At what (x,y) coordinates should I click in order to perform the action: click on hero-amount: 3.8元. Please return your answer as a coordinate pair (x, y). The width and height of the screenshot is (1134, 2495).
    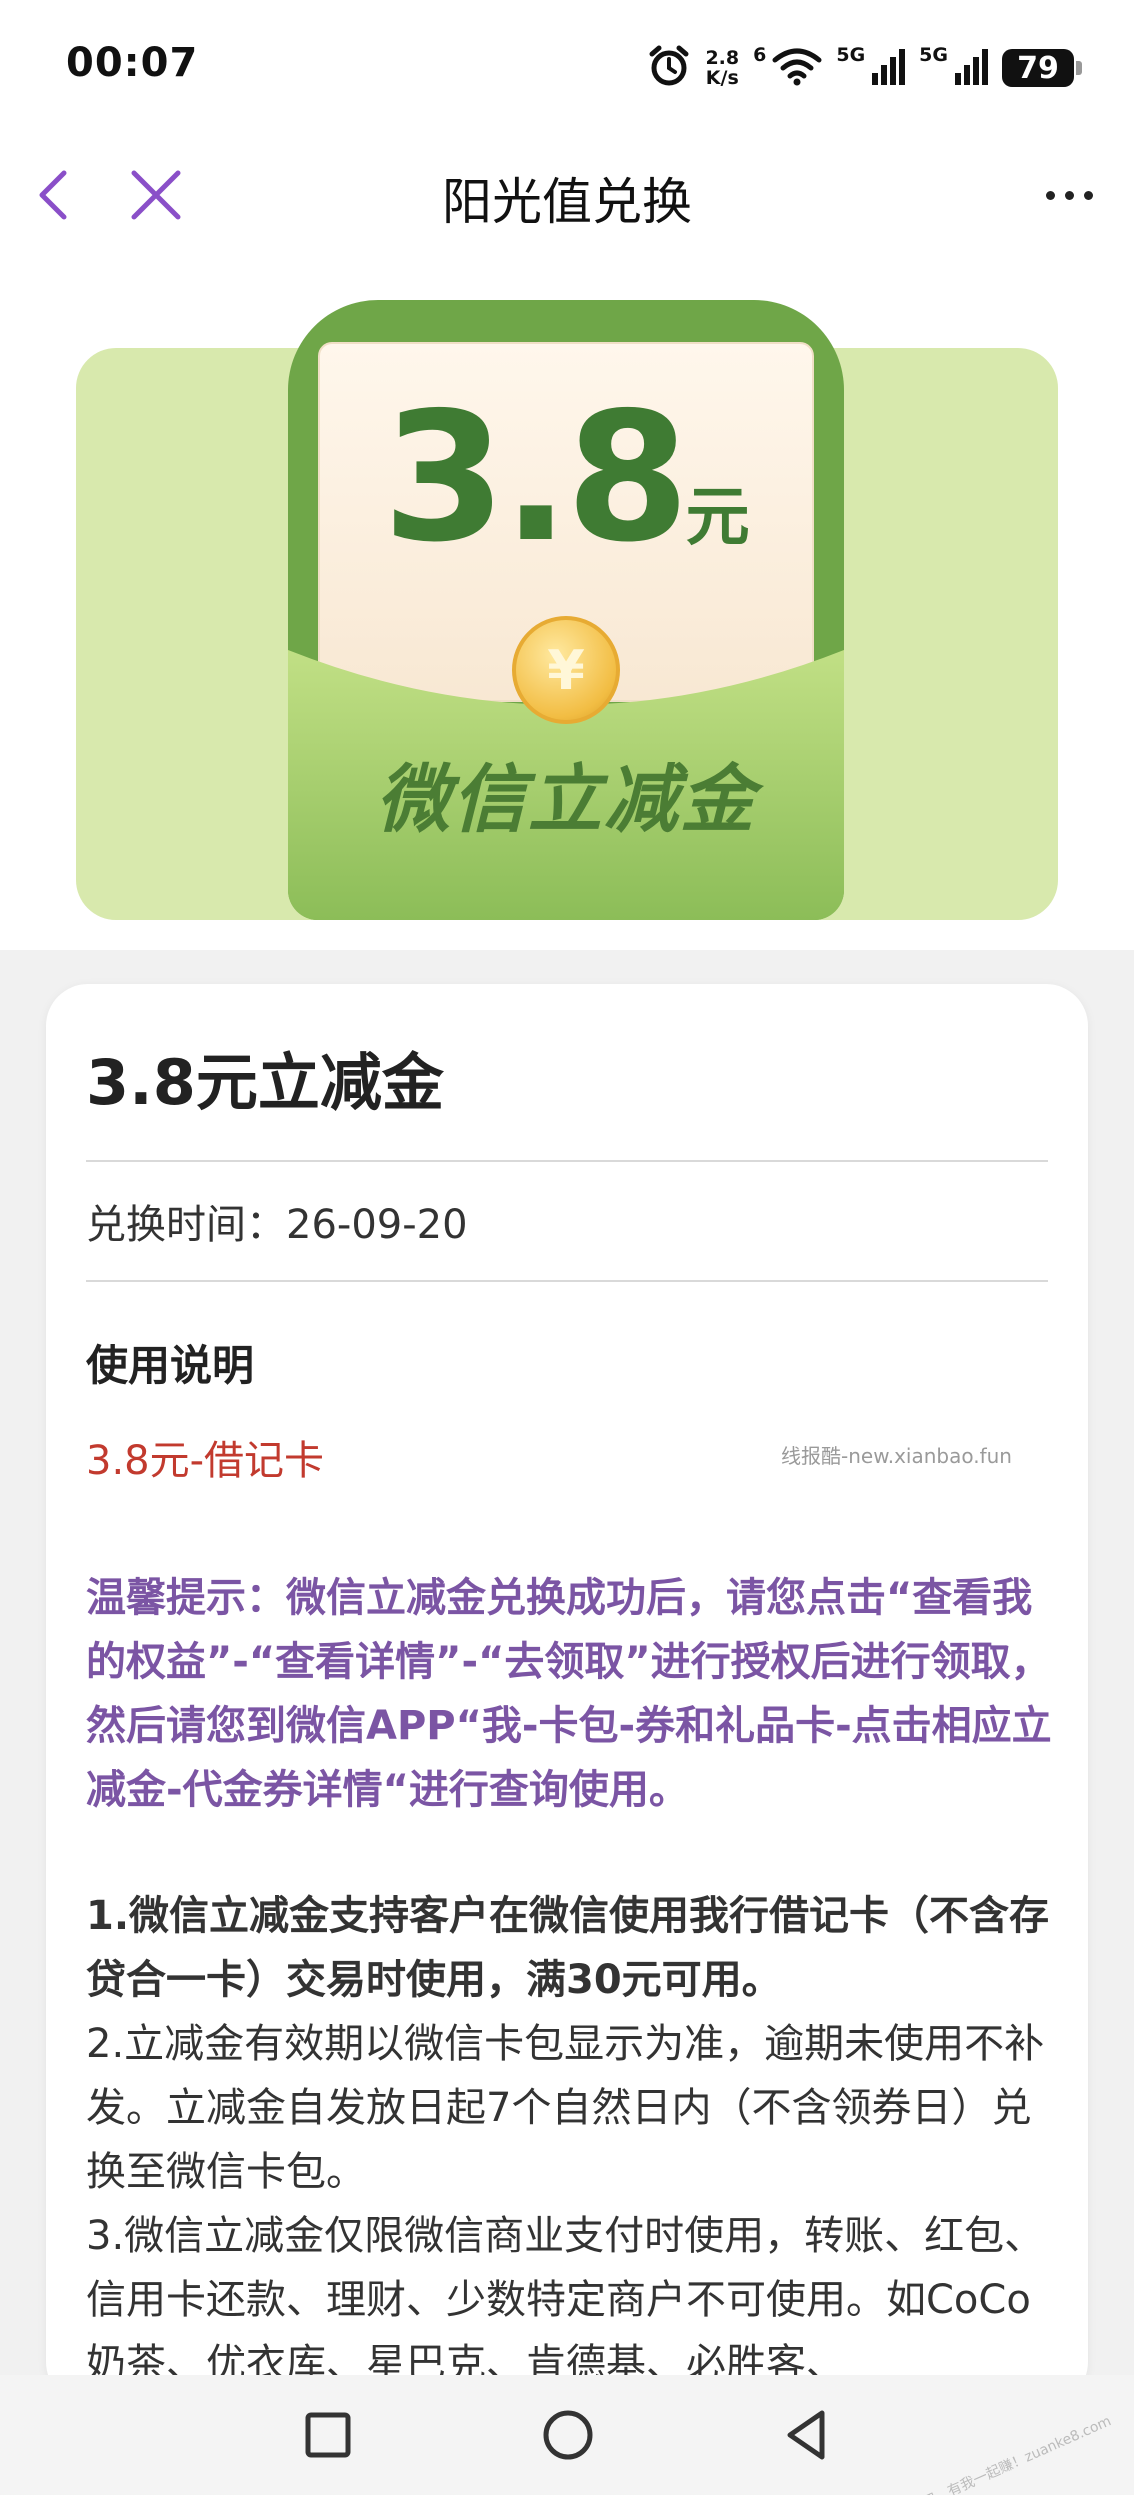
    Looking at the image, I should click on (566, 477).